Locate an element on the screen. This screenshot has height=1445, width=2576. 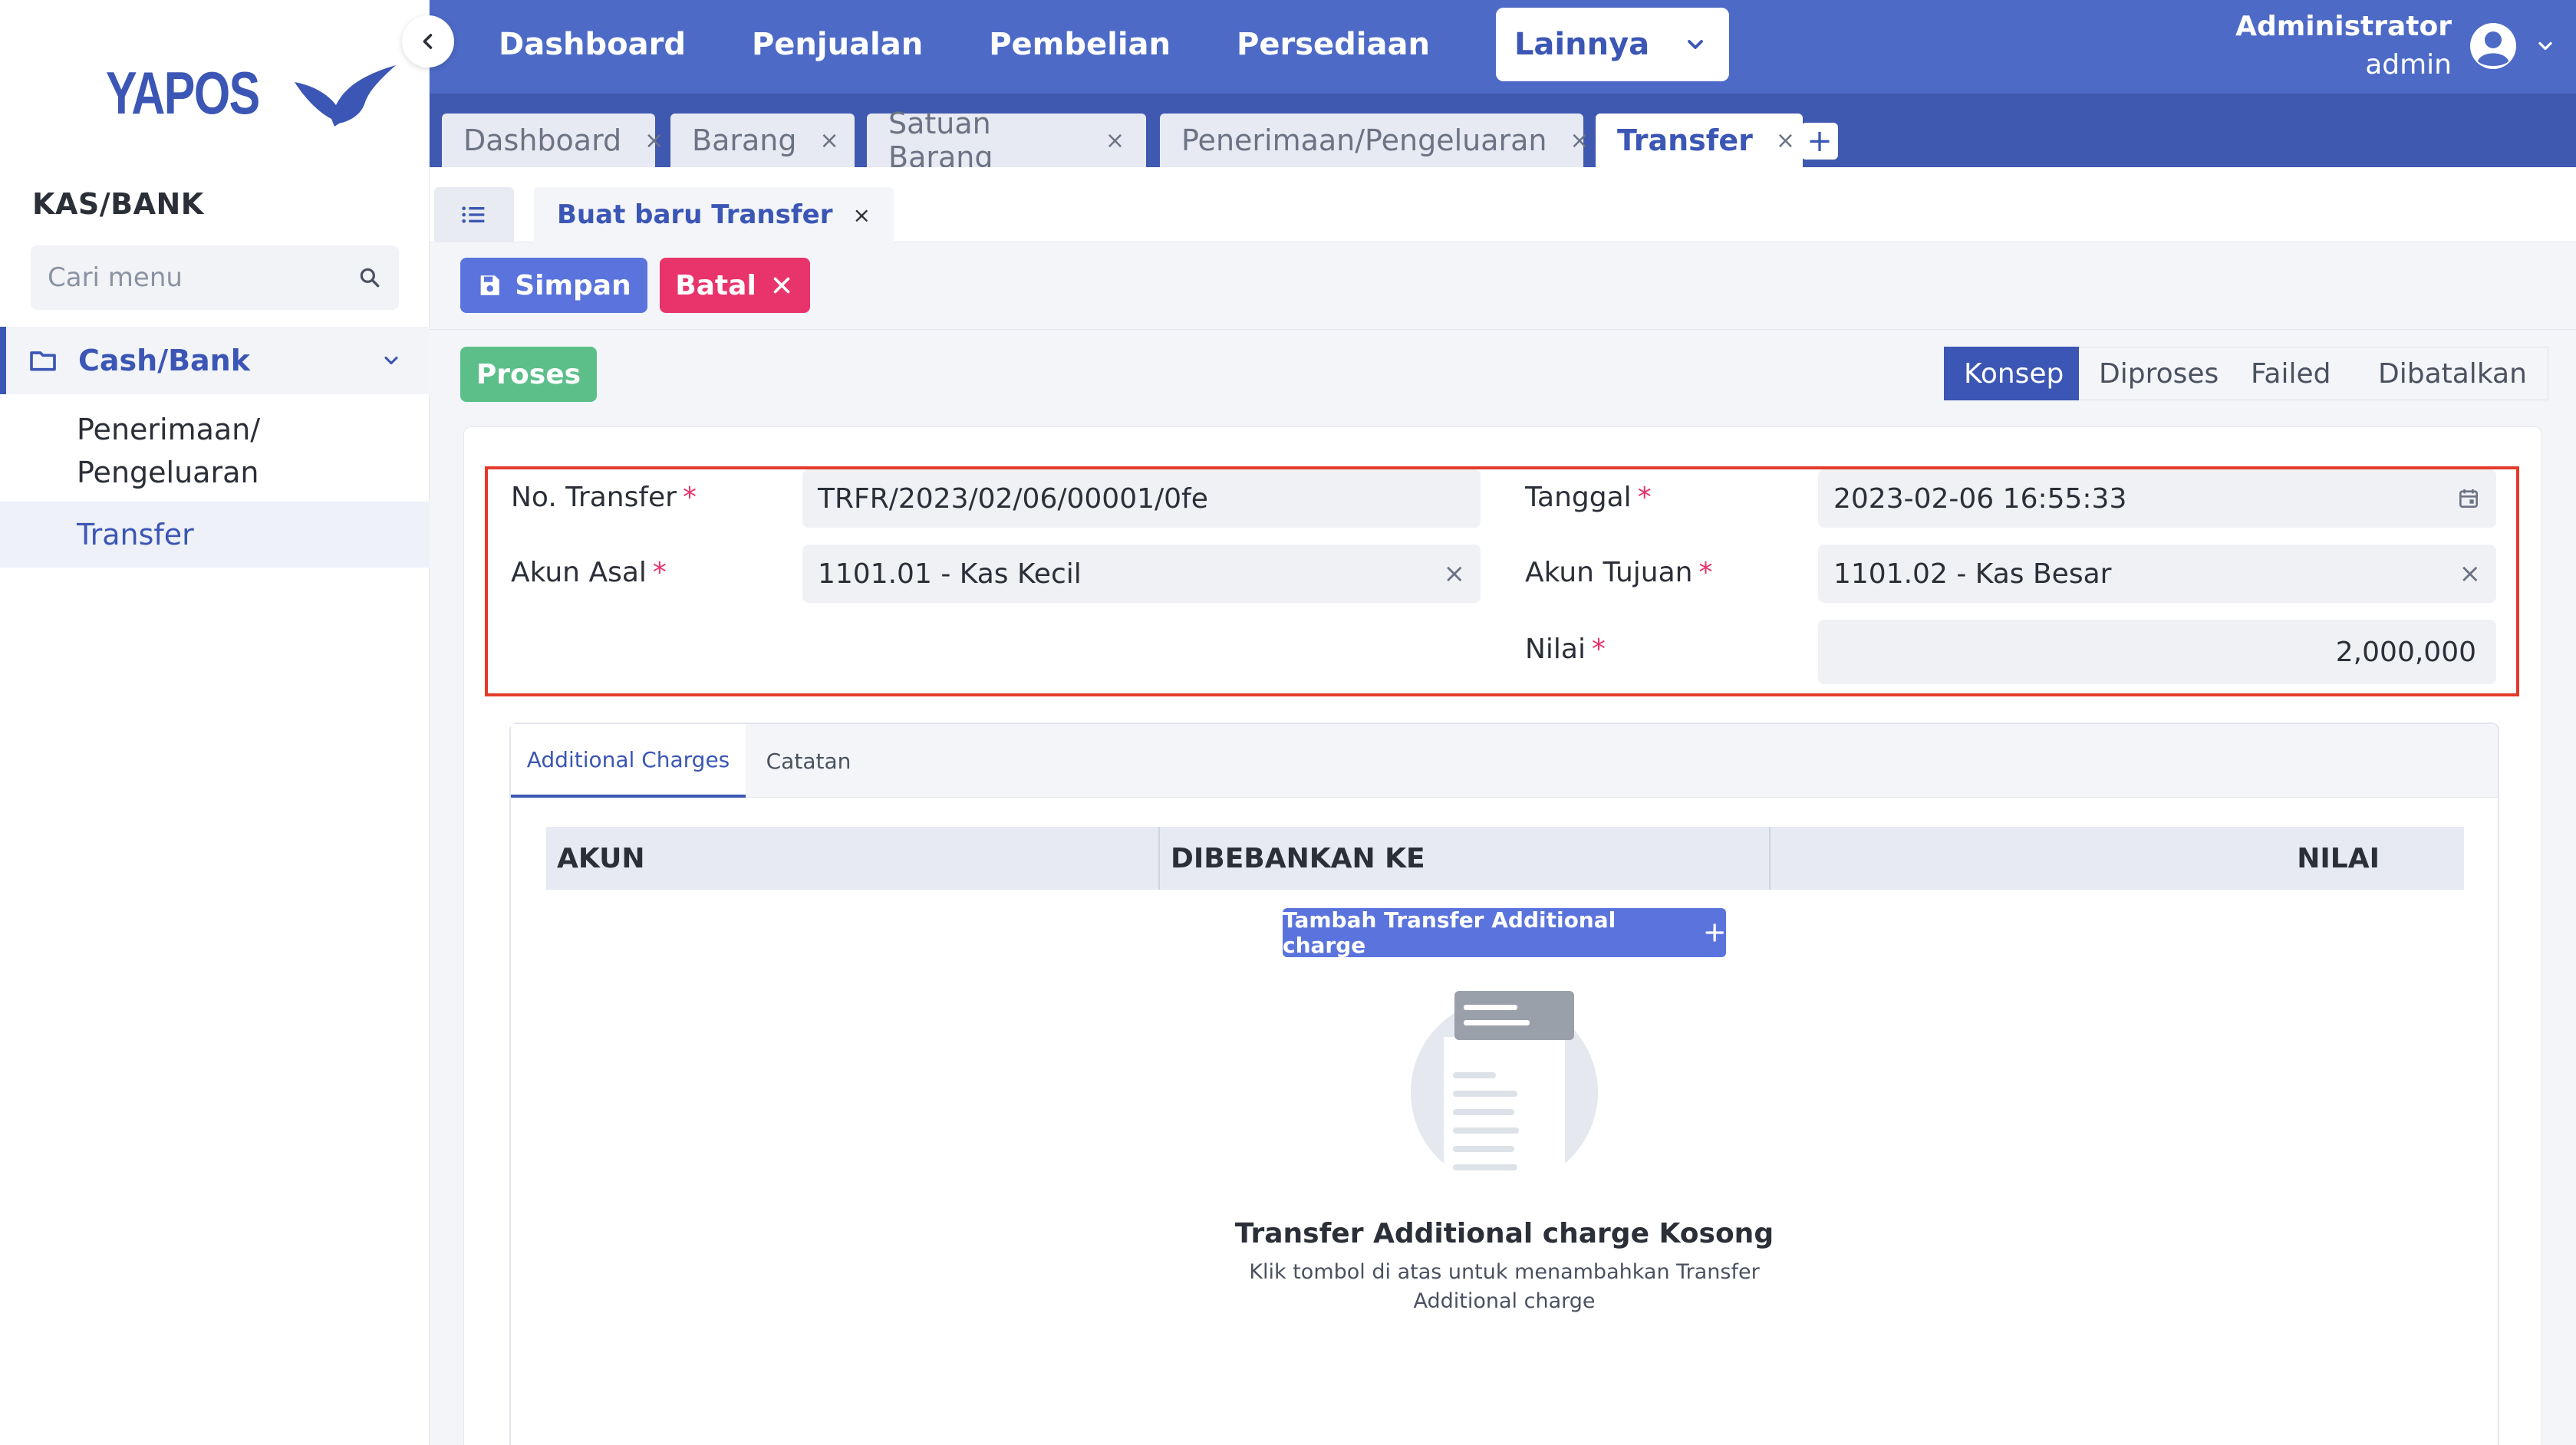
label-text: No. Transfer is located at coordinates (594, 497).